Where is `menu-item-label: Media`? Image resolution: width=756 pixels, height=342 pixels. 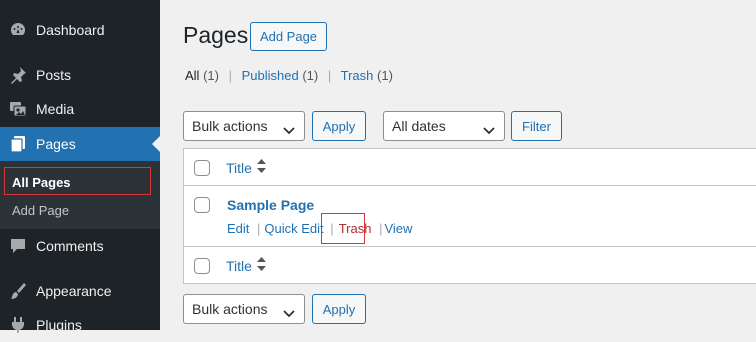 menu-item-label: Media is located at coordinates (55, 109).